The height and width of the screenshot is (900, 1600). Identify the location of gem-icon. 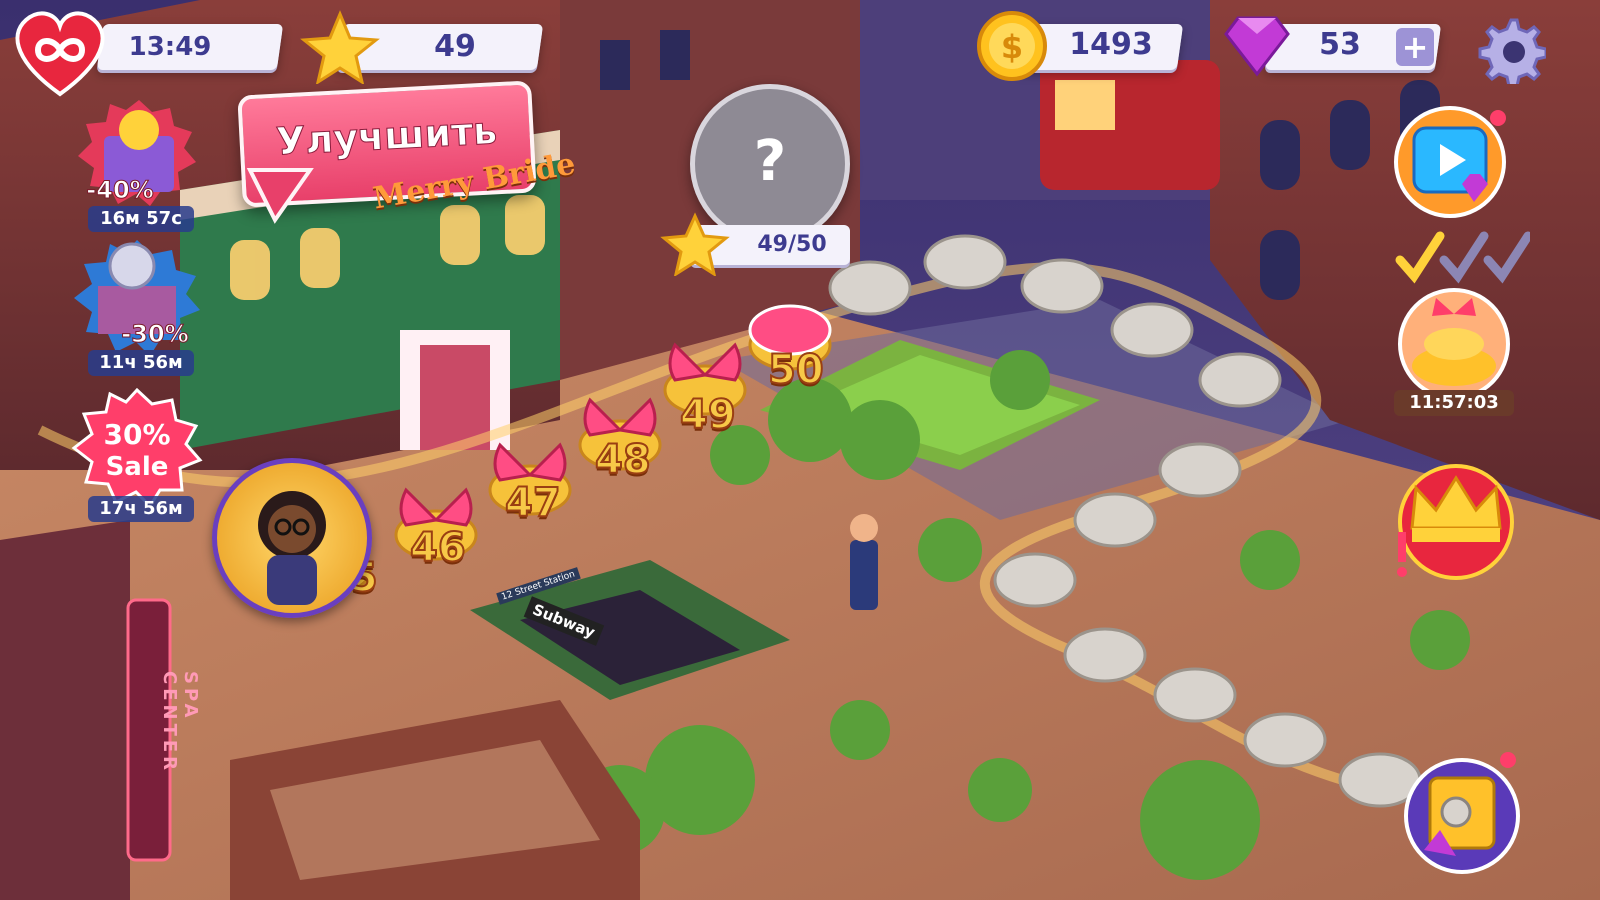
(1257, 46).